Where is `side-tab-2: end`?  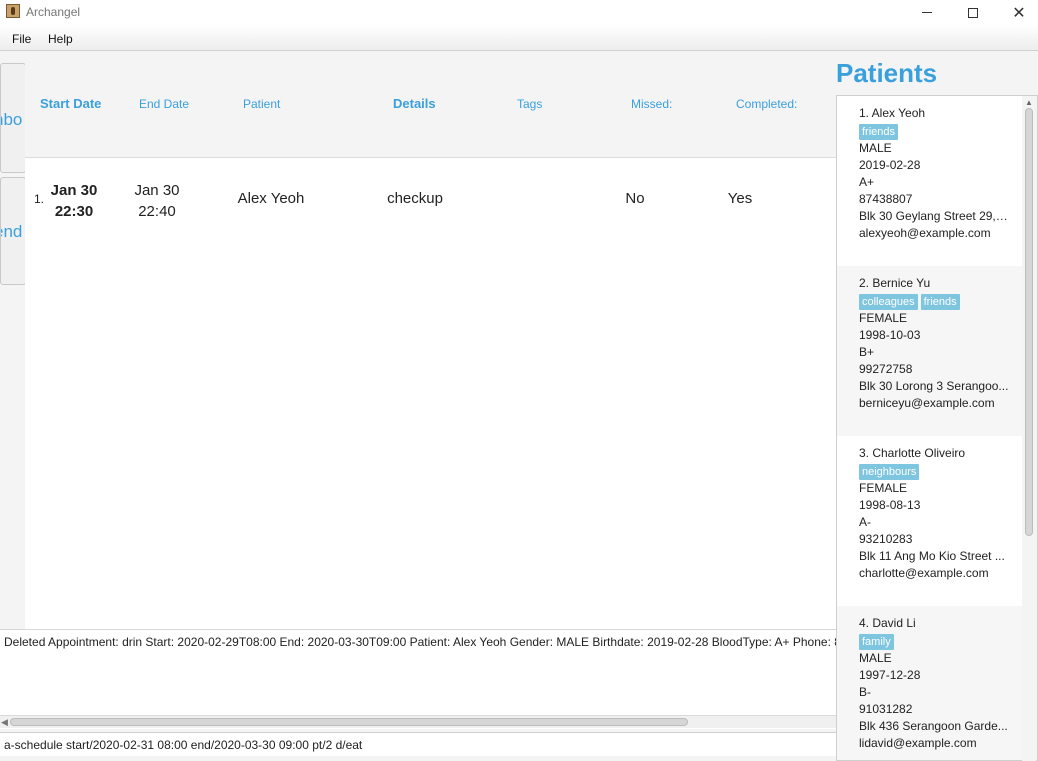
side-tab-2: end is located at coordinates (13, 231).